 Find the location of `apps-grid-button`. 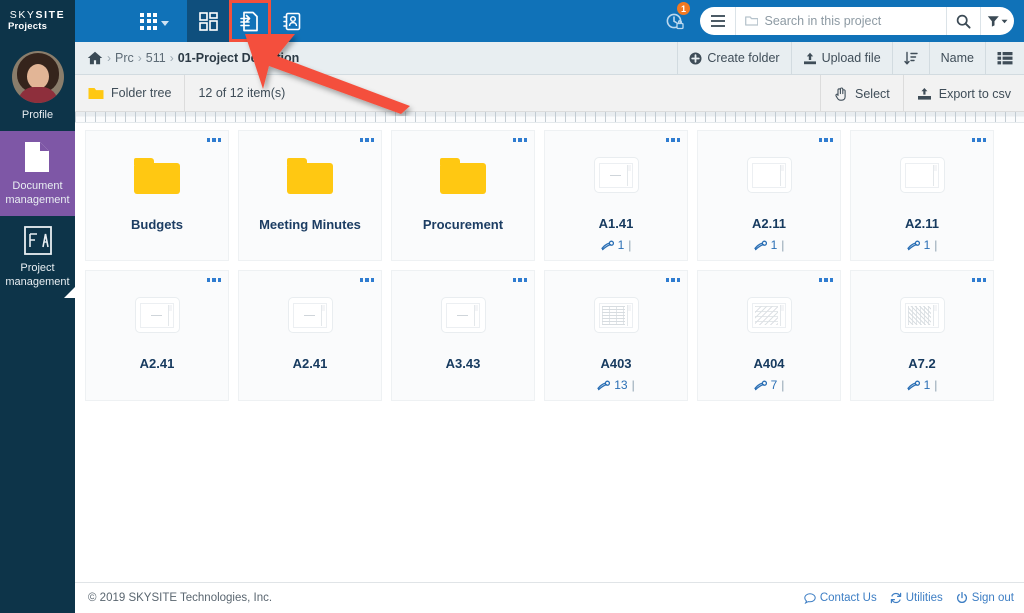

apps-grid-button is located at coordinates (154, 21).